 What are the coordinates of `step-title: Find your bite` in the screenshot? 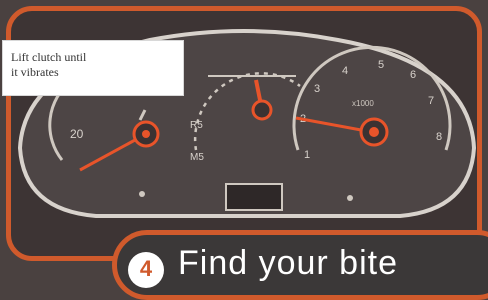 It's located at (288, 263).